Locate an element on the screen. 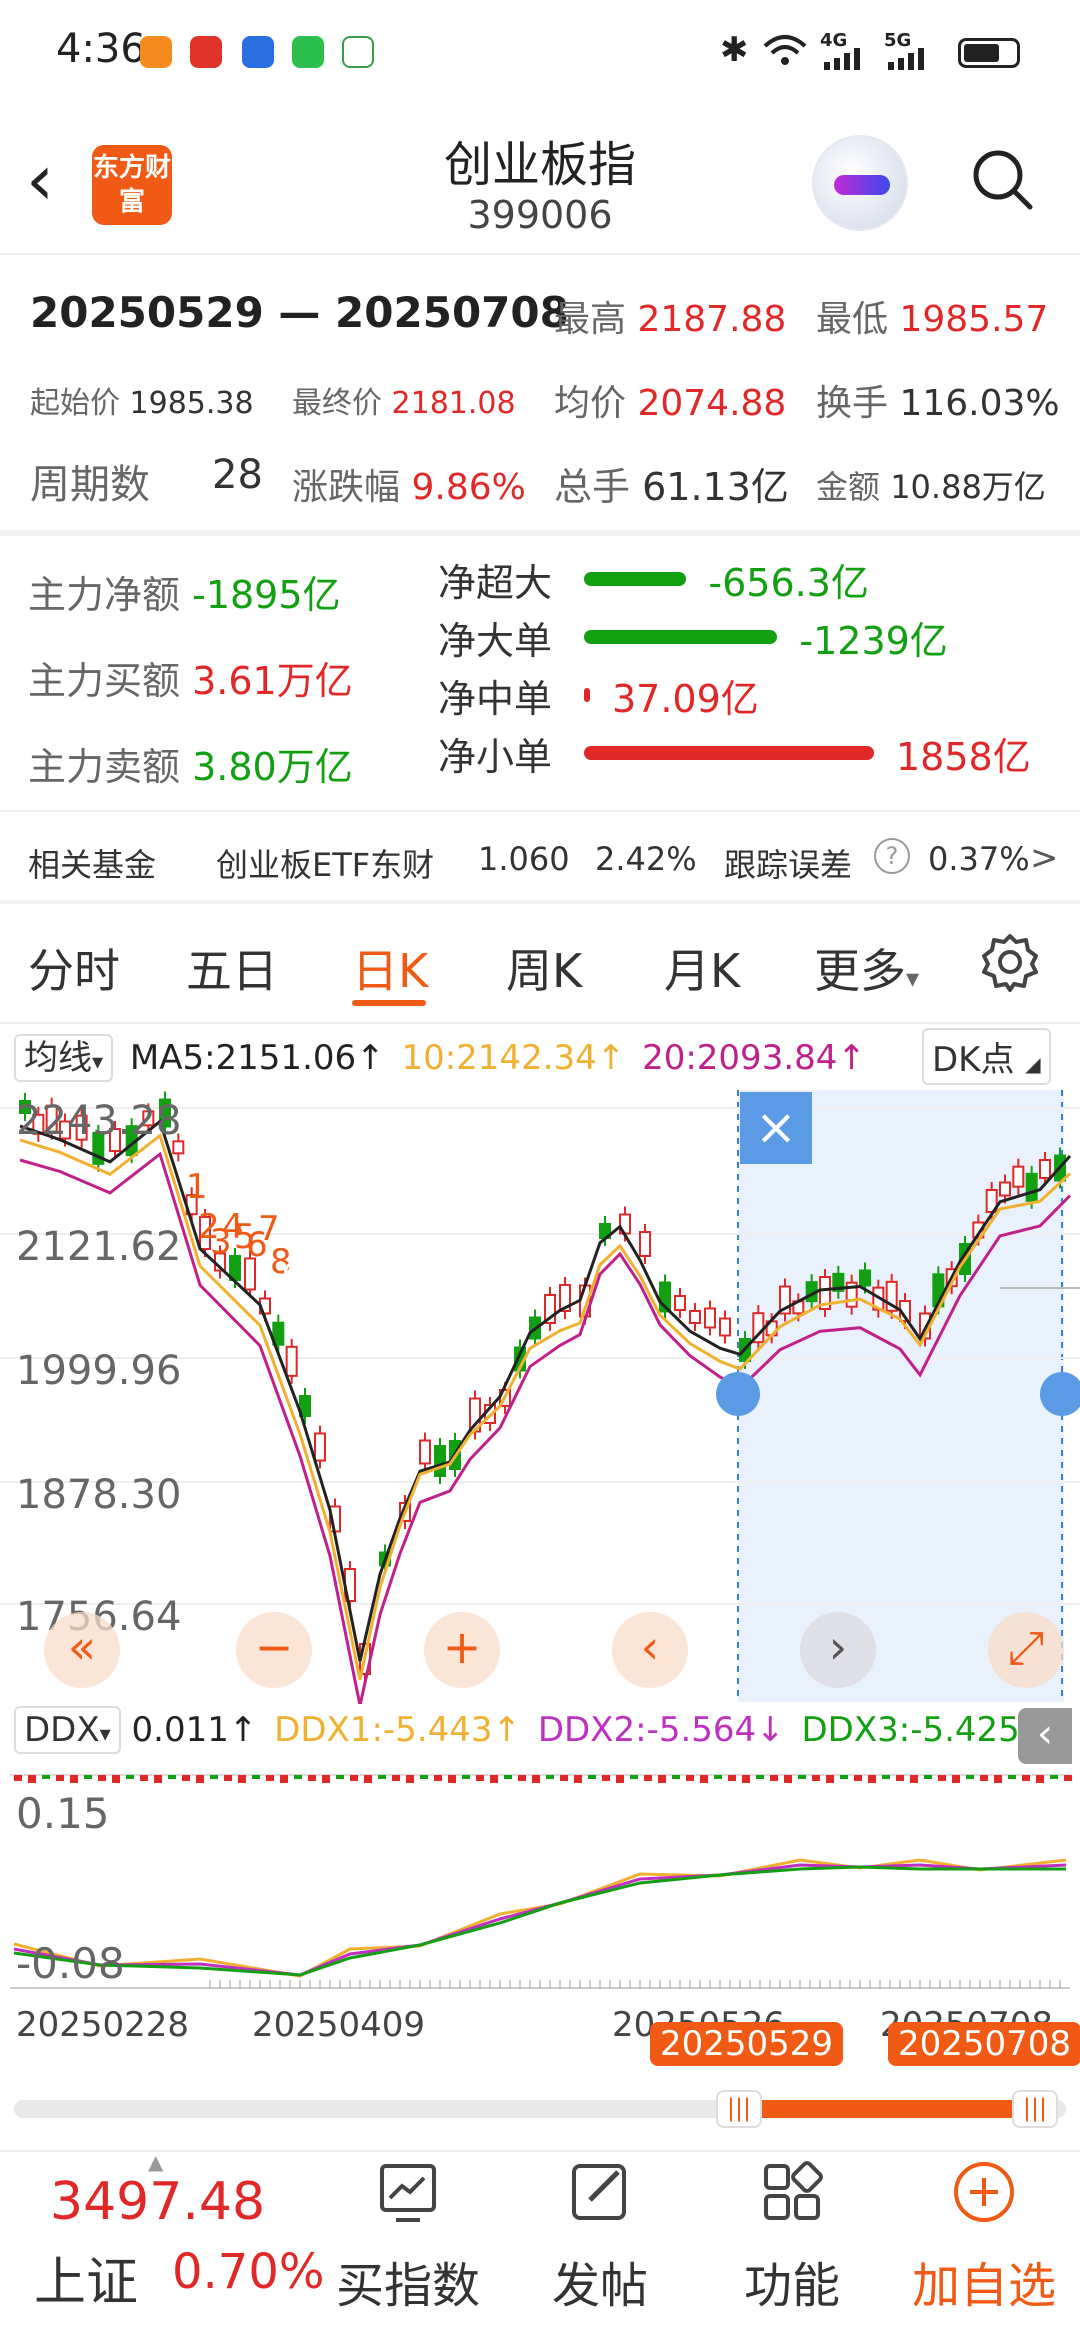 The height and width of the screenshot is (2340, 1080). chevron-down-icon: ▾ is located at coordinates (913, 979).